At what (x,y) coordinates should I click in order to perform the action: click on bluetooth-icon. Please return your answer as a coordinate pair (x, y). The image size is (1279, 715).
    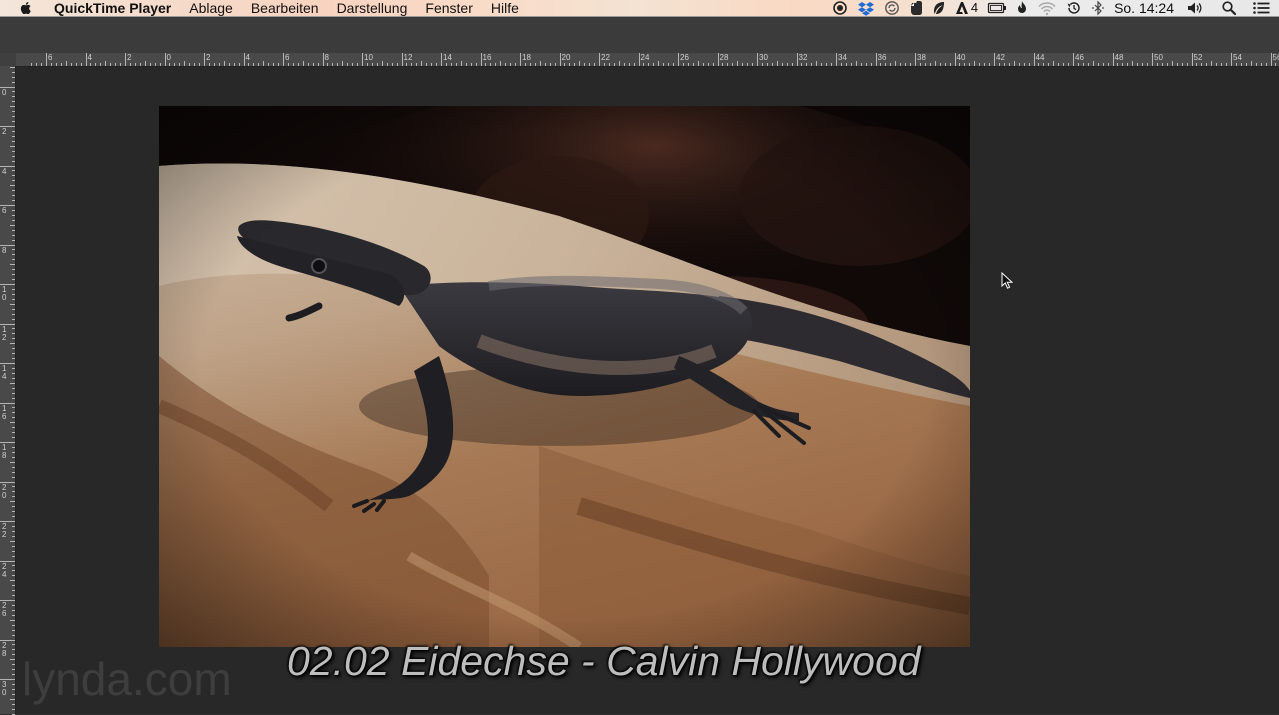
    Looking at the image, I should click on (1098, 8).